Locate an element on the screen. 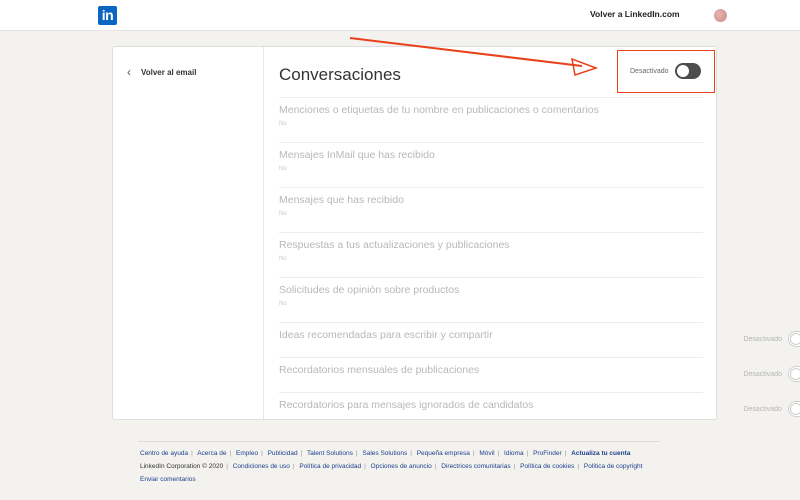 This screenshot has height=500, width=800. footer-link: Acerca de is located at coordinates (211, 453).